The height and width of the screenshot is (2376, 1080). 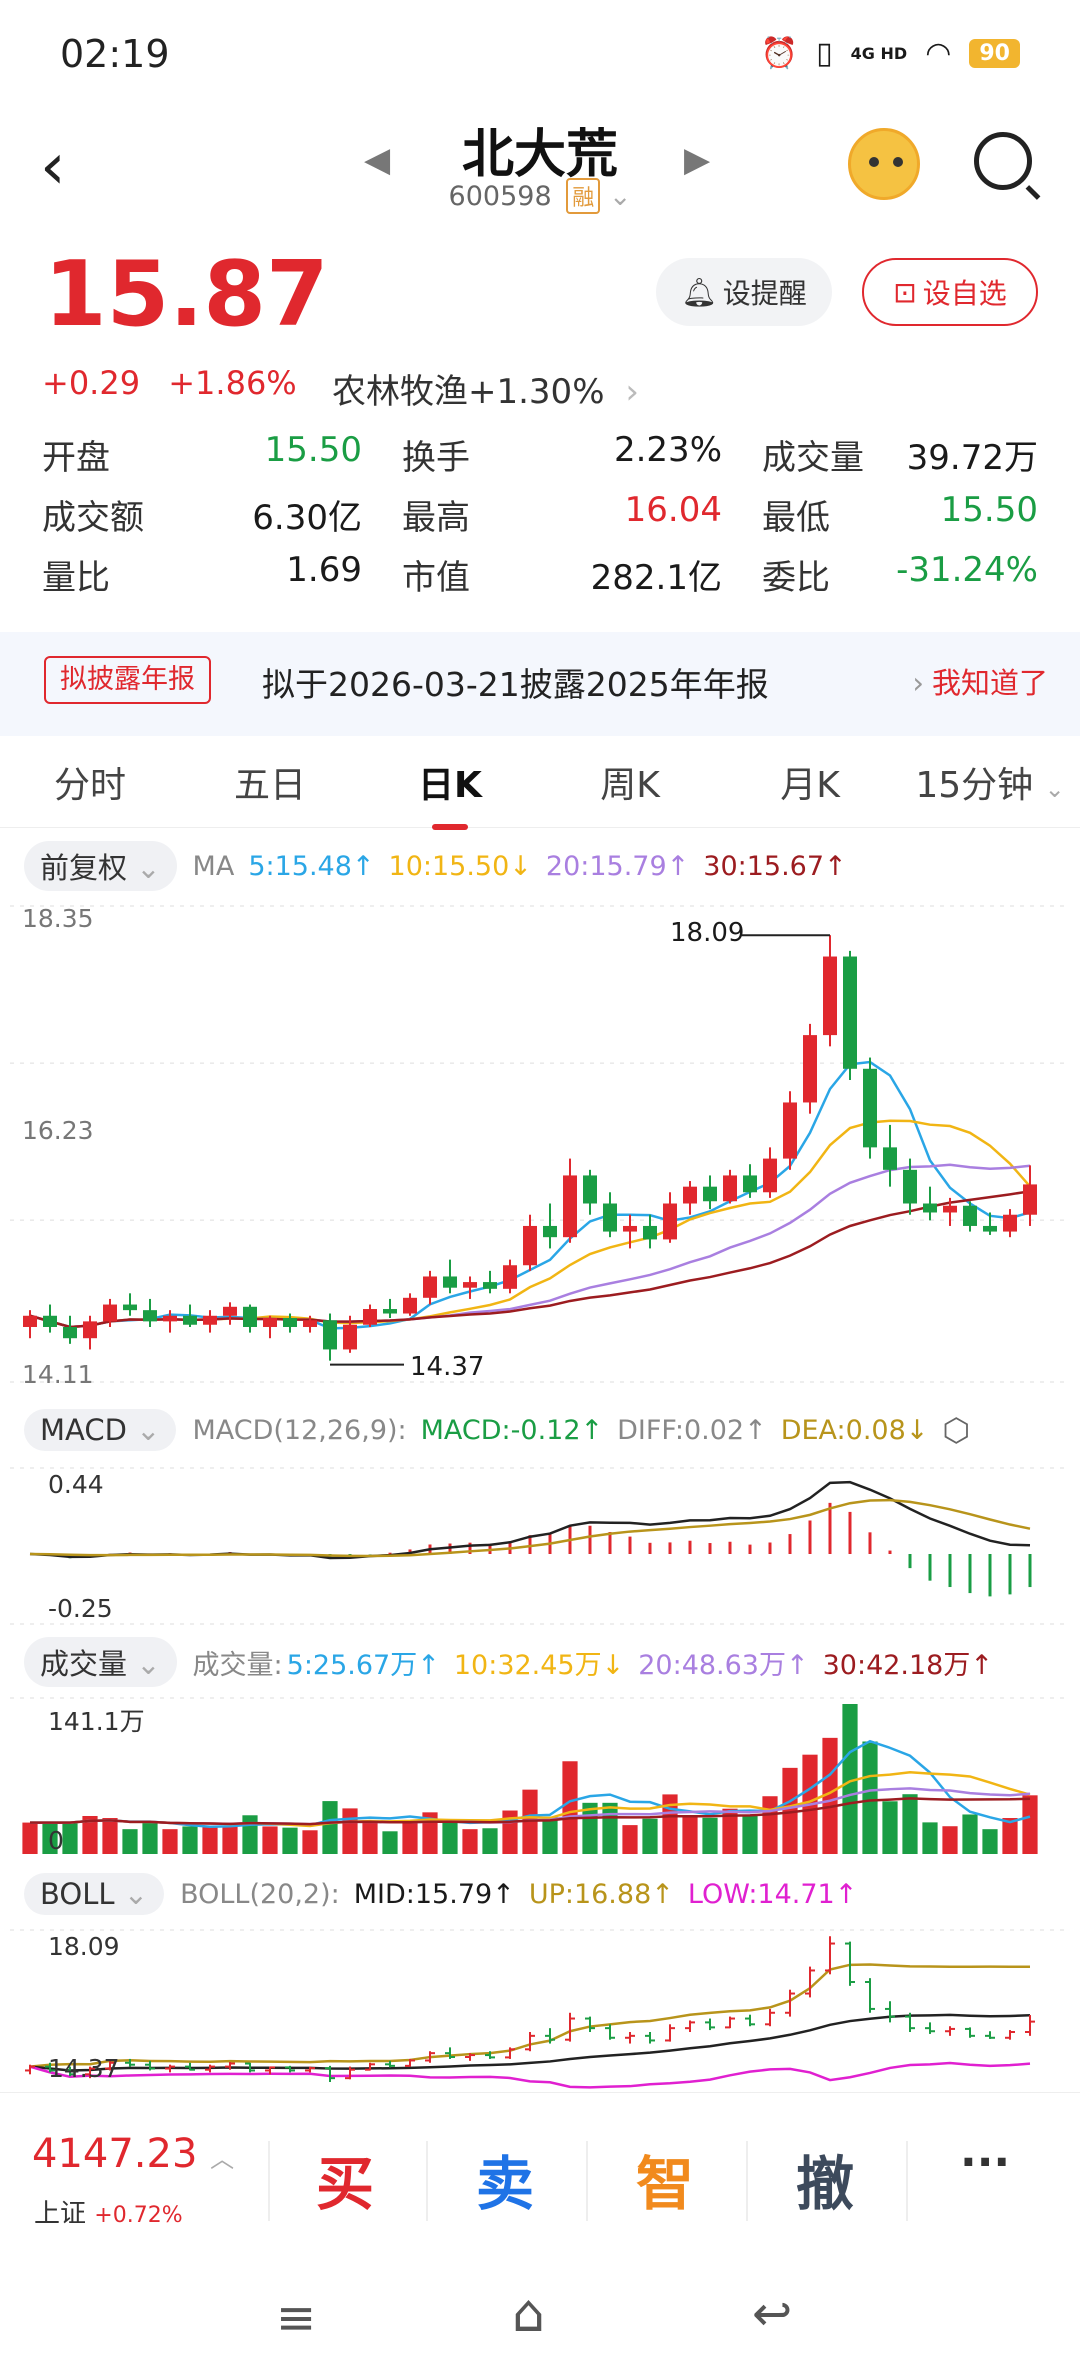 I want to click on watchlist-icon: ⊡, so click(x=905, y=292).